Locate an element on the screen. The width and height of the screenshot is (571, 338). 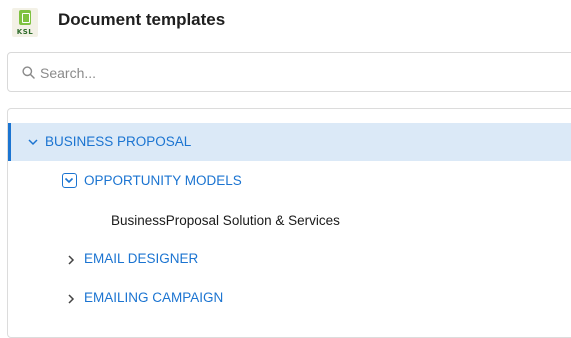
template-name: BusinessProposal Solution & Services is located at coordinates (225, 220).